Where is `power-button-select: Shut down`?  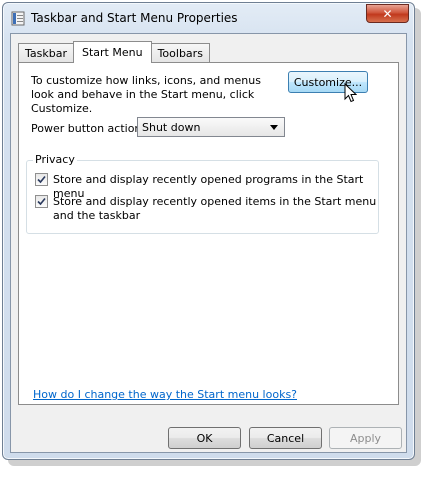 power-button-select: Shut down is located at coordinates (211, 127).